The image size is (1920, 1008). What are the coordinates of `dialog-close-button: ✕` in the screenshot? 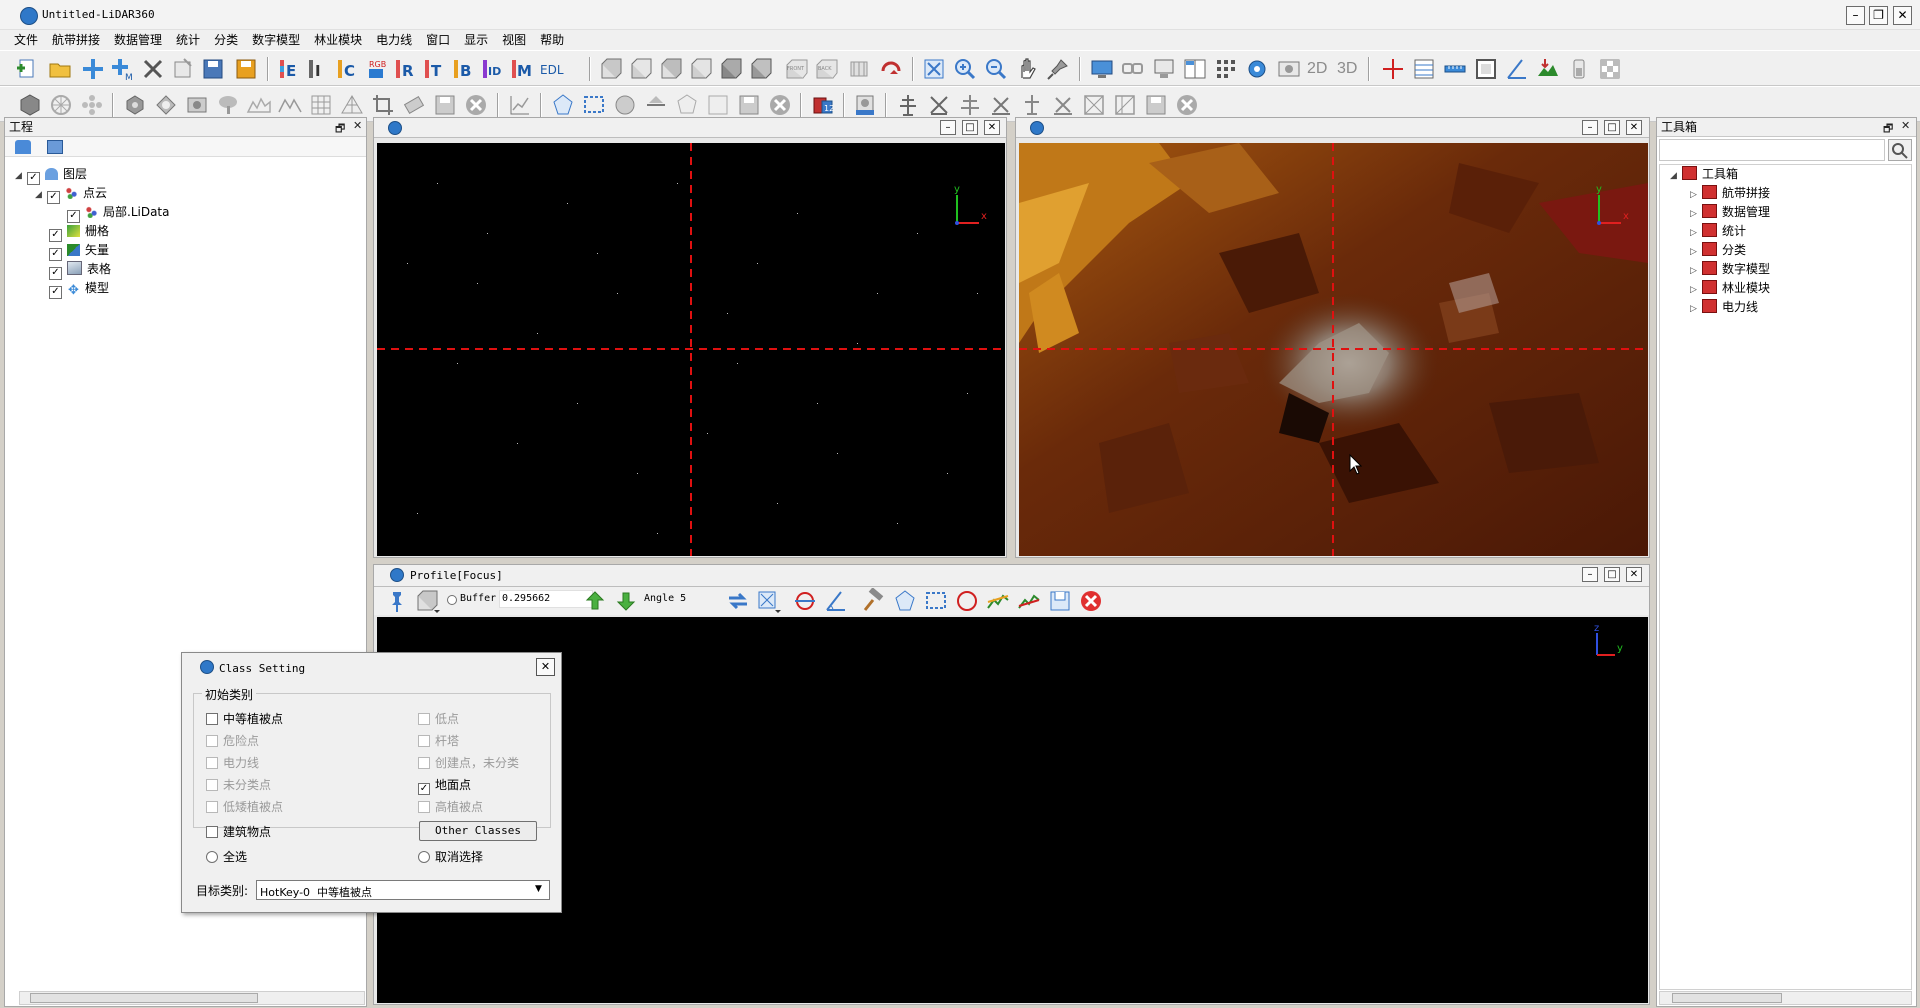 It's located at (545, 667).